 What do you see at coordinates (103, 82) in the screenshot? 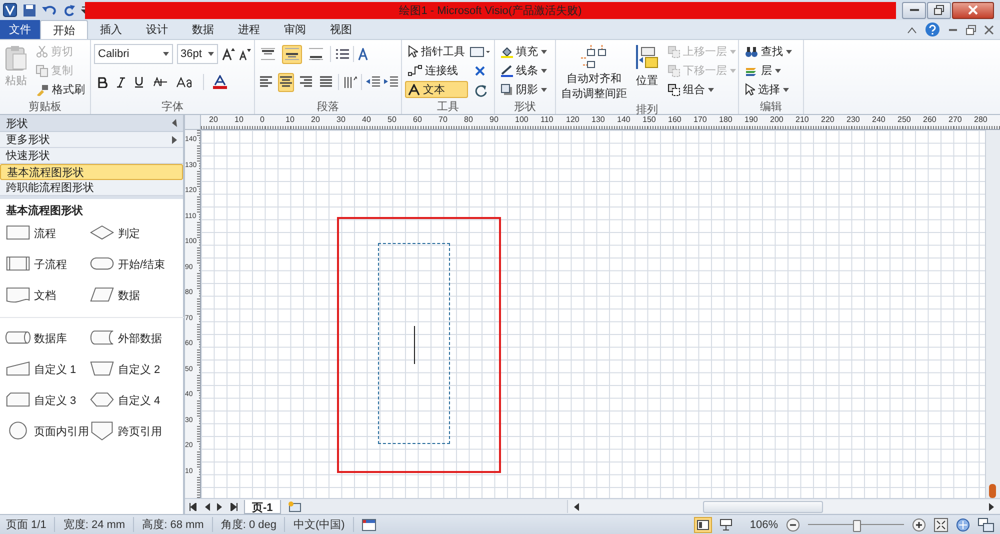
I see `bold-icon` at bounding box center [103, 82].